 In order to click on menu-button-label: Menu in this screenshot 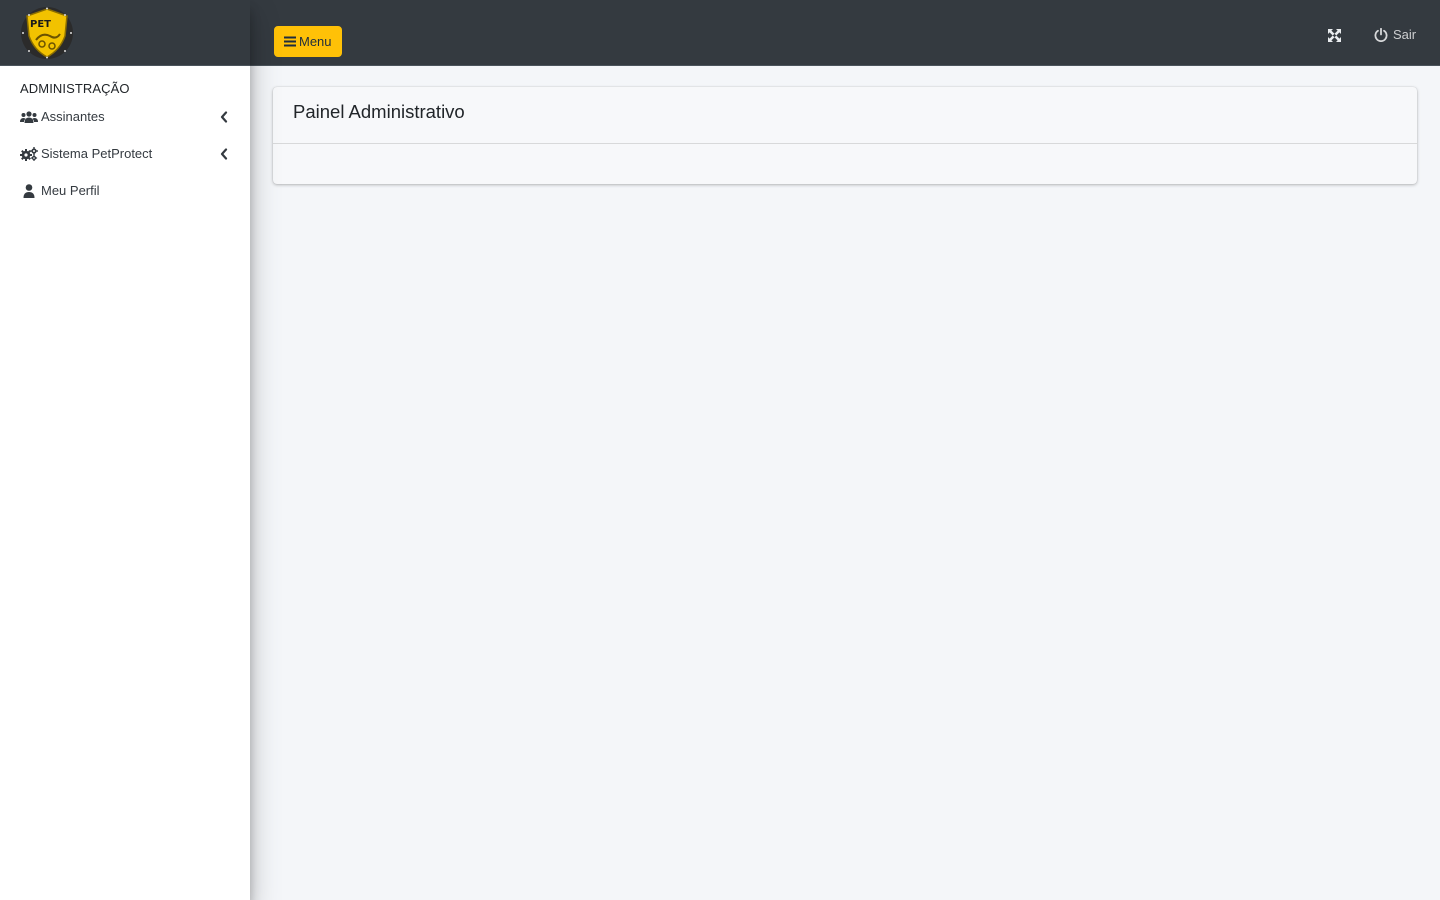, I will do `click(315, 41)`.